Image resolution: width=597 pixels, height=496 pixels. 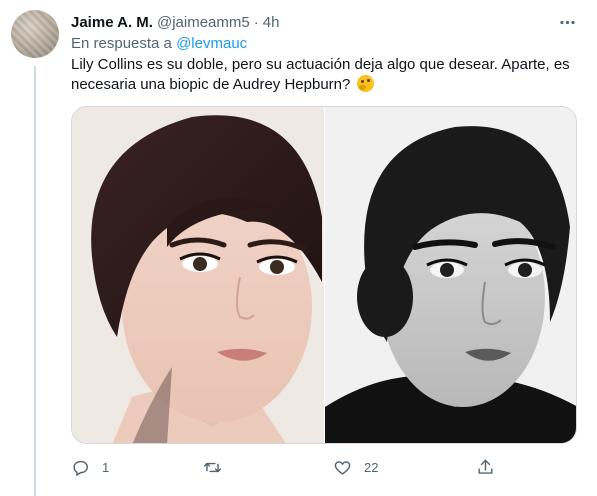 I want to click on reply-button: 1, so click(x=90, y=467).